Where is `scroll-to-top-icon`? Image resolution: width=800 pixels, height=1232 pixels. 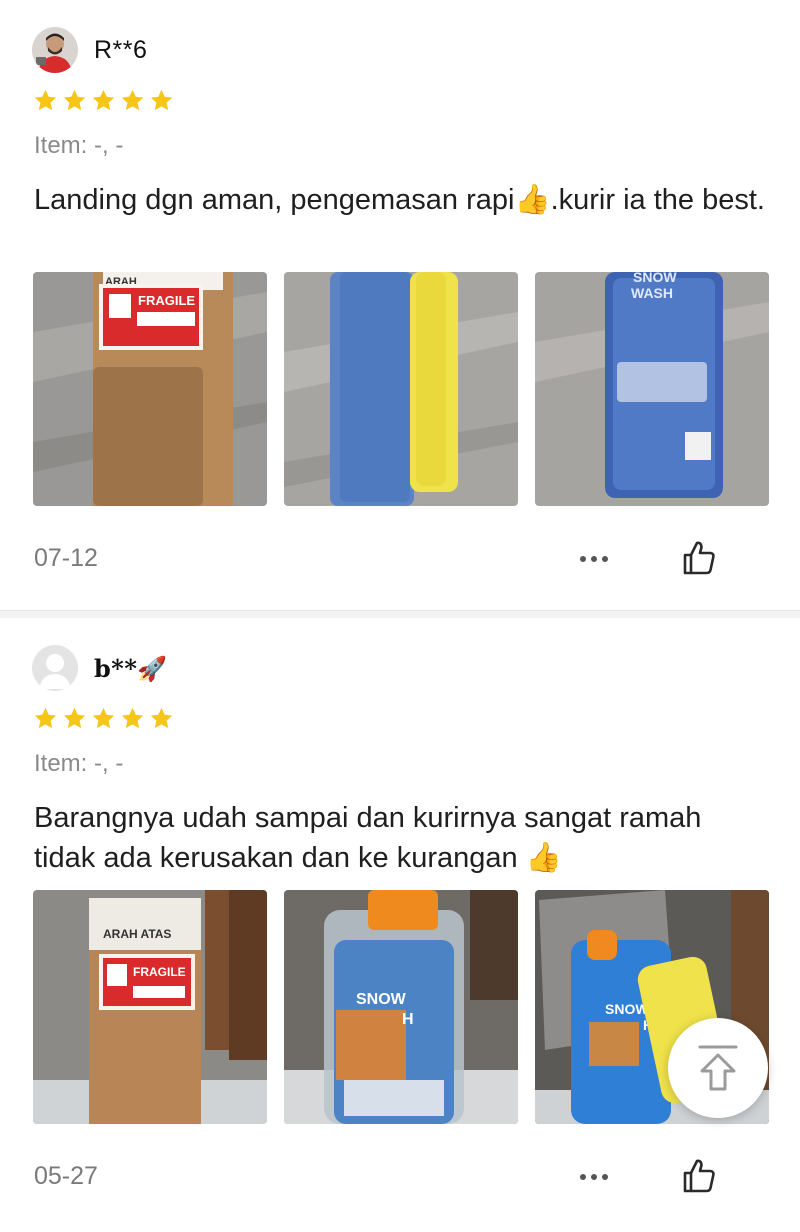 scroll-to-top-icon is located at coordinates (718, 1068).